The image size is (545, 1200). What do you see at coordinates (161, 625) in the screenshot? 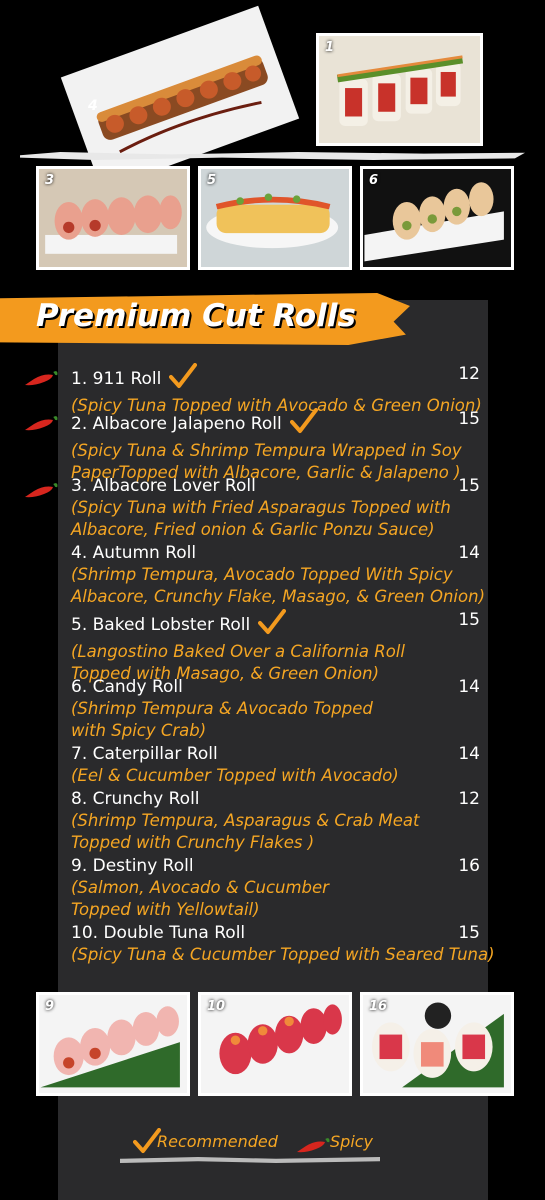
I see `item-name-text: 5. Baked Lobster Roll` at bounding box center [161, 625].